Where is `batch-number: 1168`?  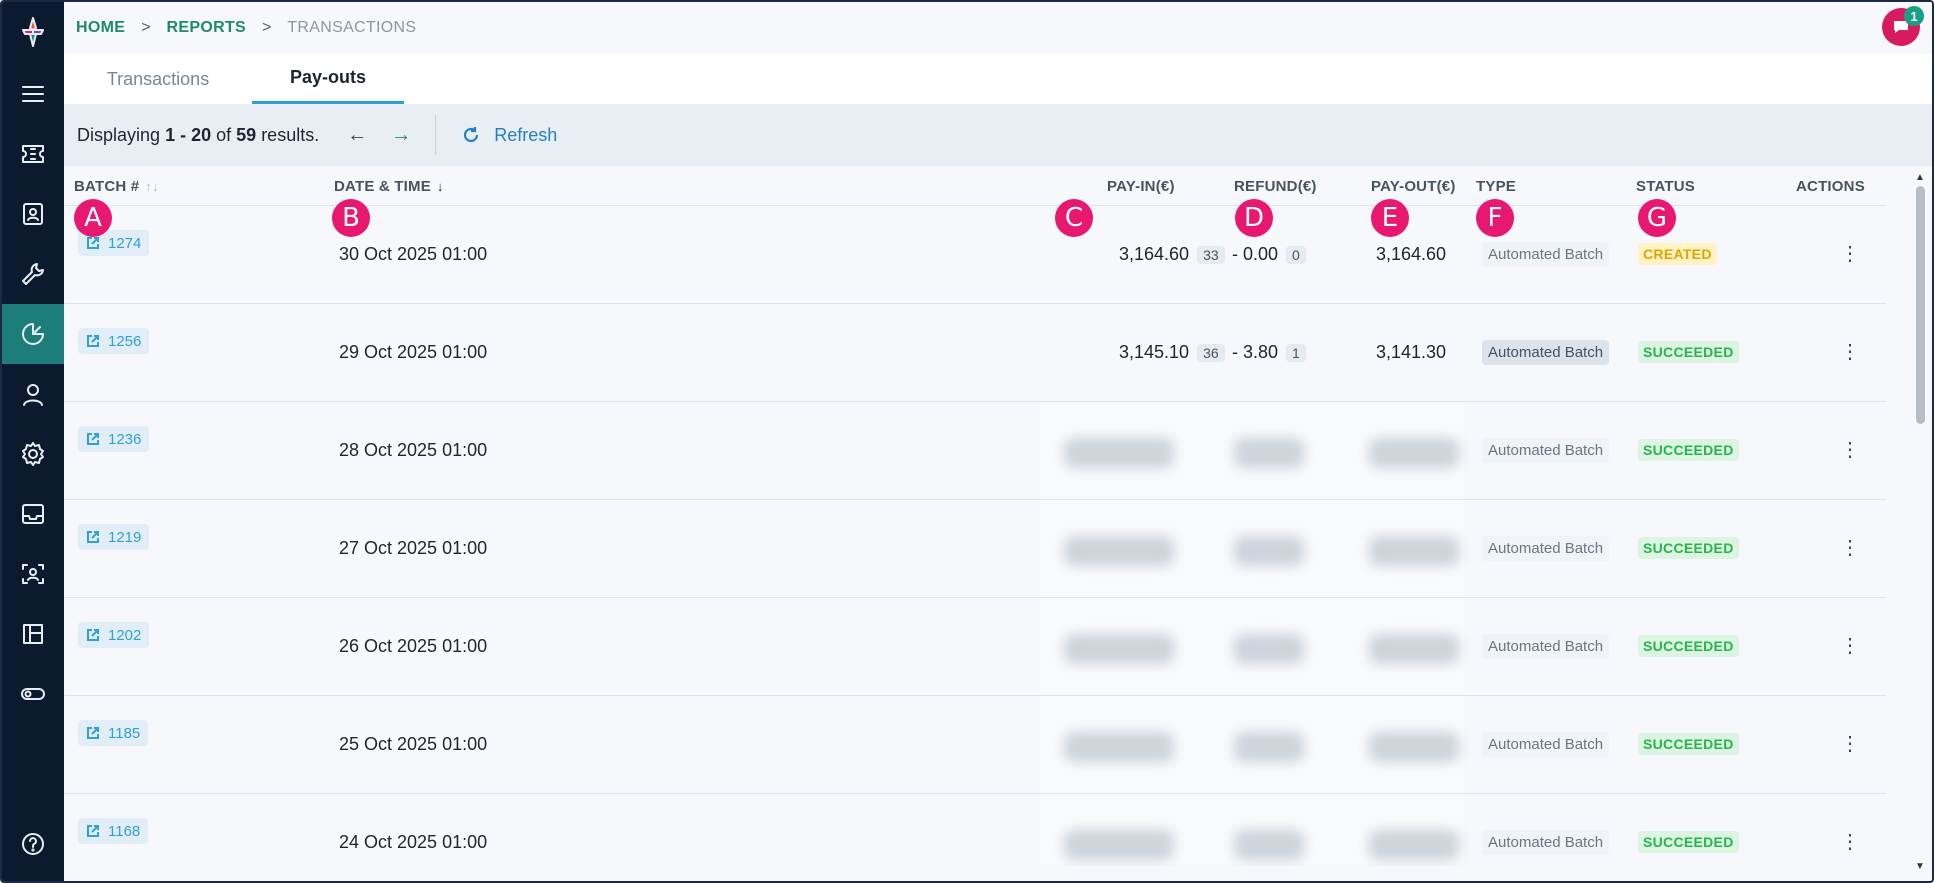 batch-number: 1168 is located at coordinates (124, 831).